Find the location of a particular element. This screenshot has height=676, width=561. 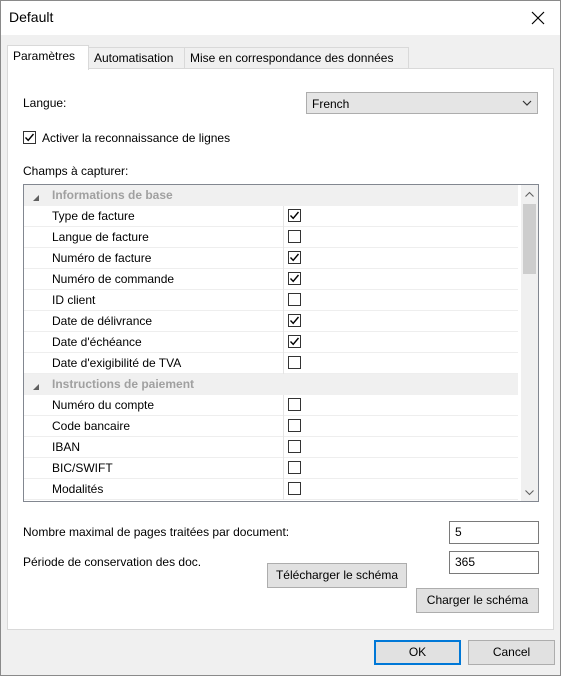

title-bar: Default is located at coordinates (280, 18).